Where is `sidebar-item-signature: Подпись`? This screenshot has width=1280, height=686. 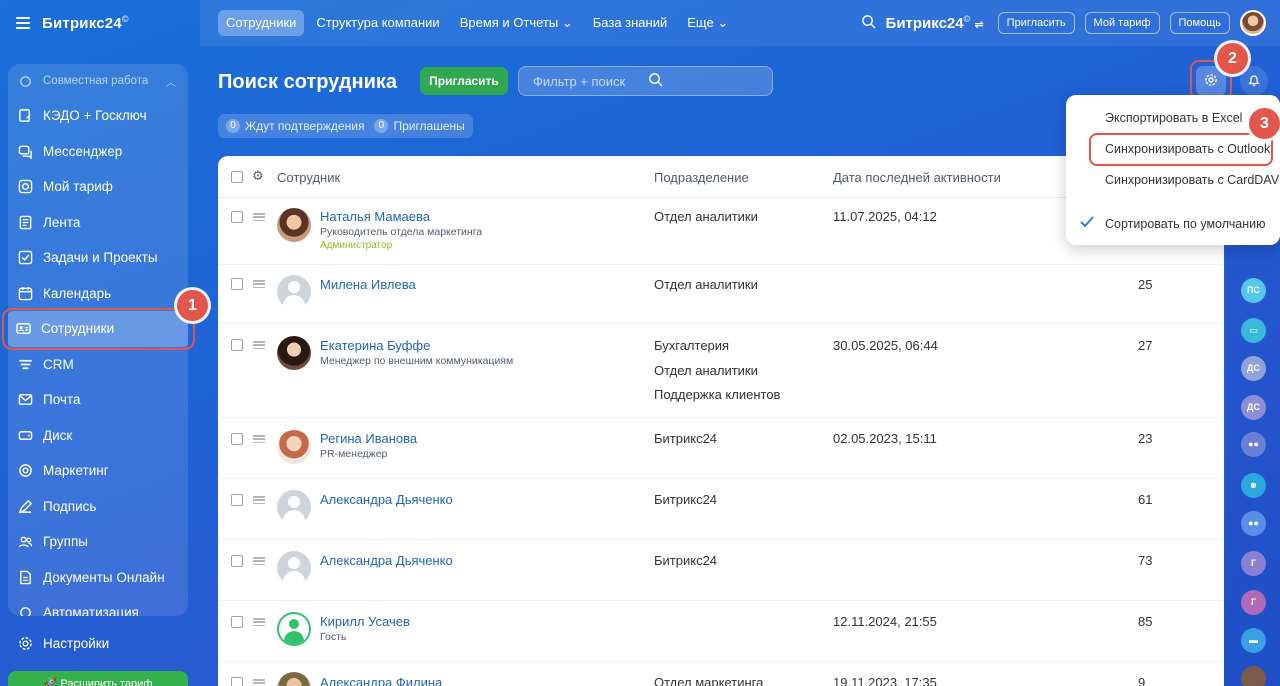 sidebar-item-signature: Подпись is located at coordinates (98, 507).